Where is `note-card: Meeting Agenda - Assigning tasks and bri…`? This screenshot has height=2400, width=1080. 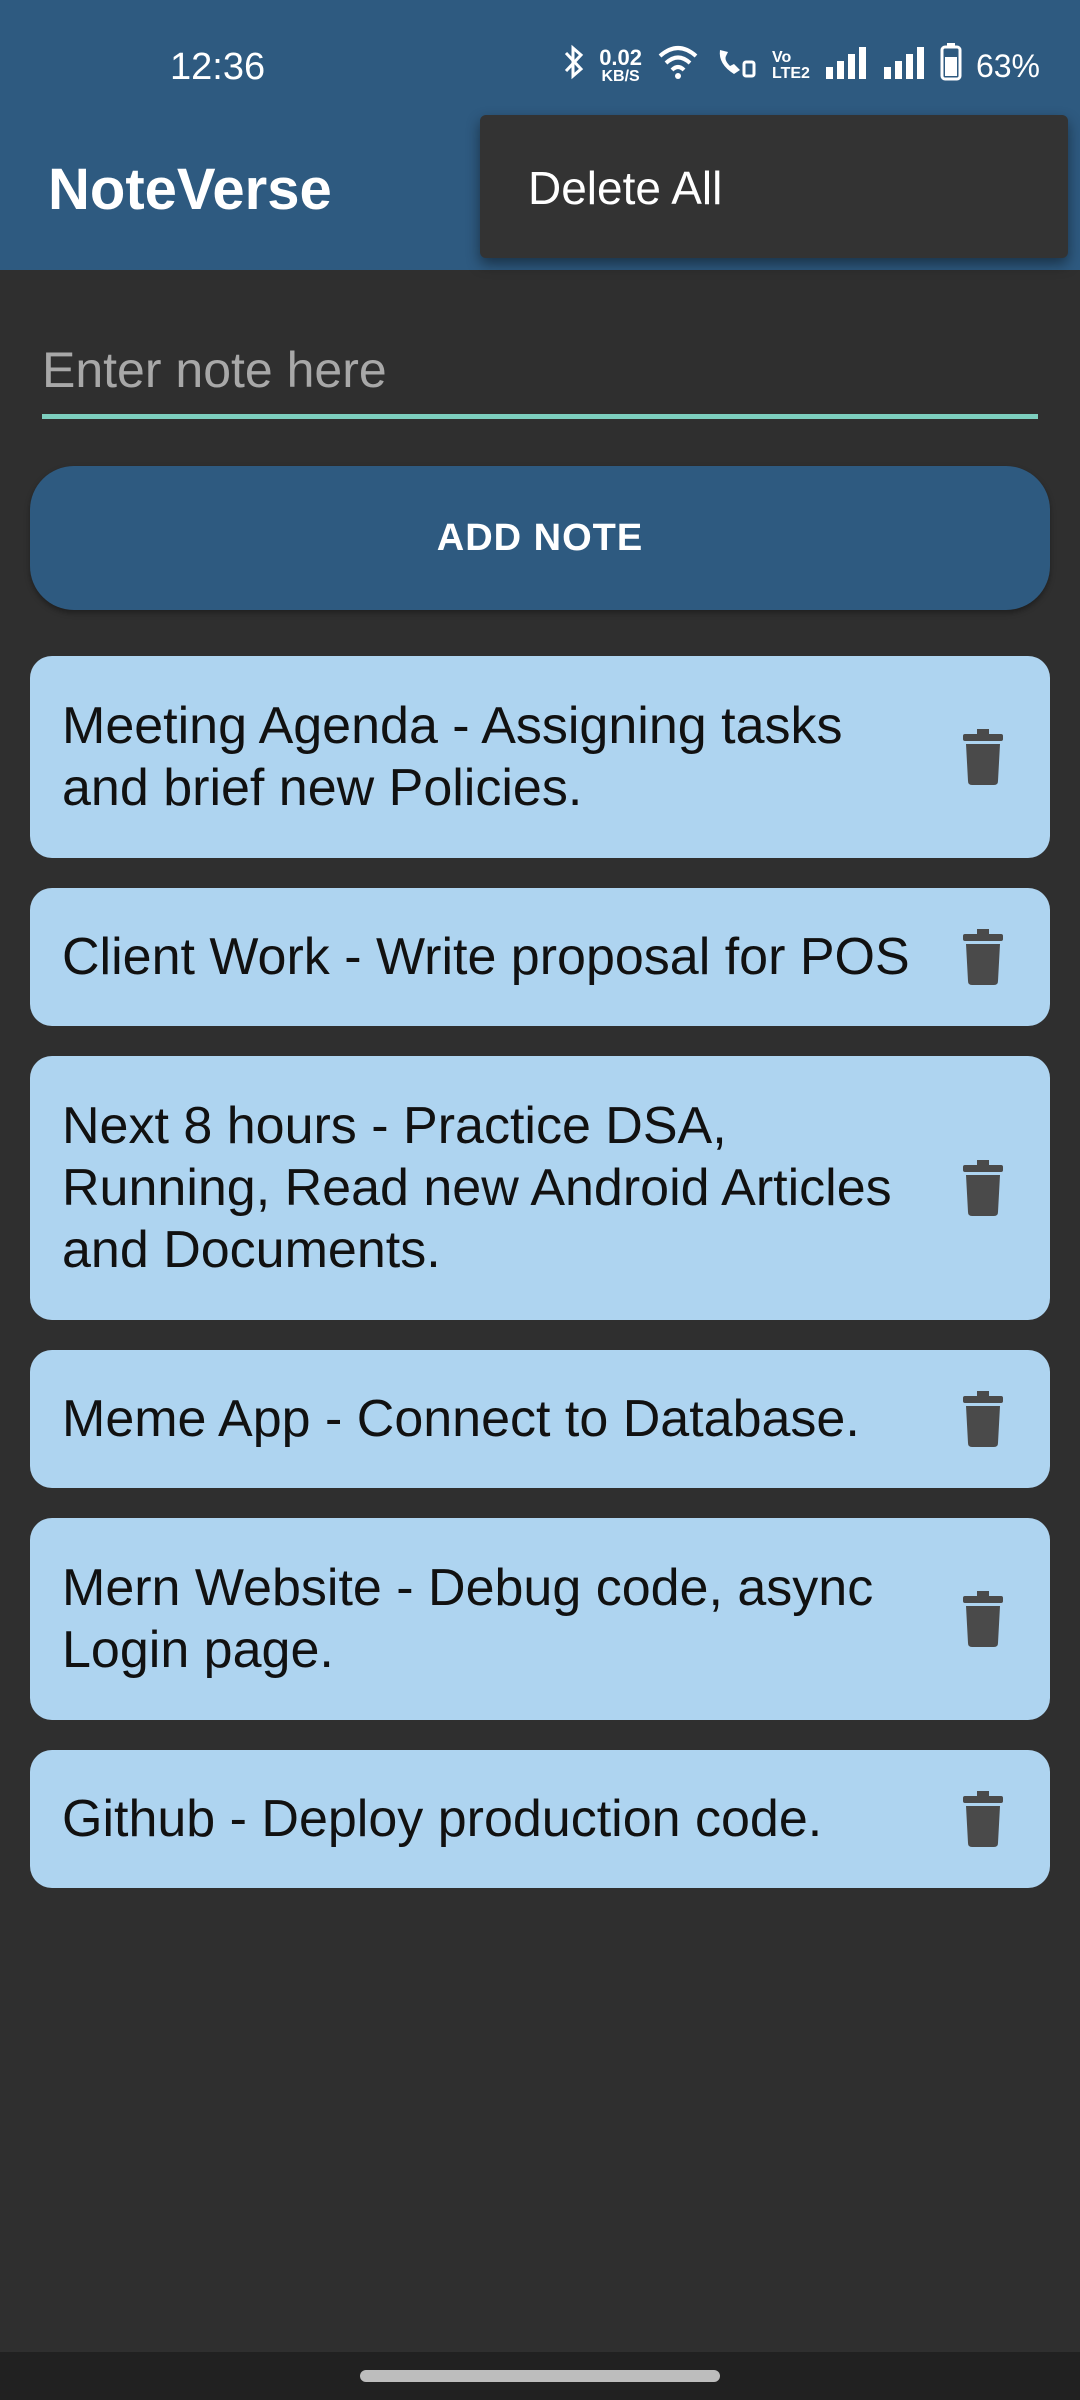 note-card: Meeting Agenda - Assigning tasks and bri… is located at coordinates (540, 757).